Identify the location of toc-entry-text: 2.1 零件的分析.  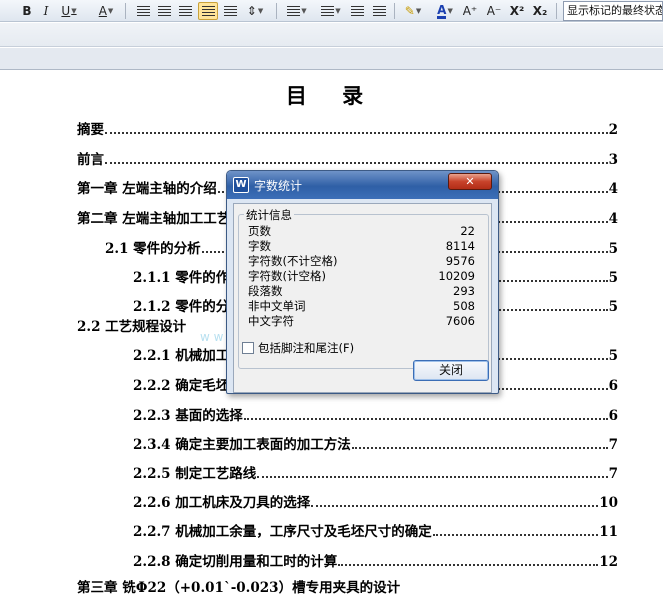
(153, 249).